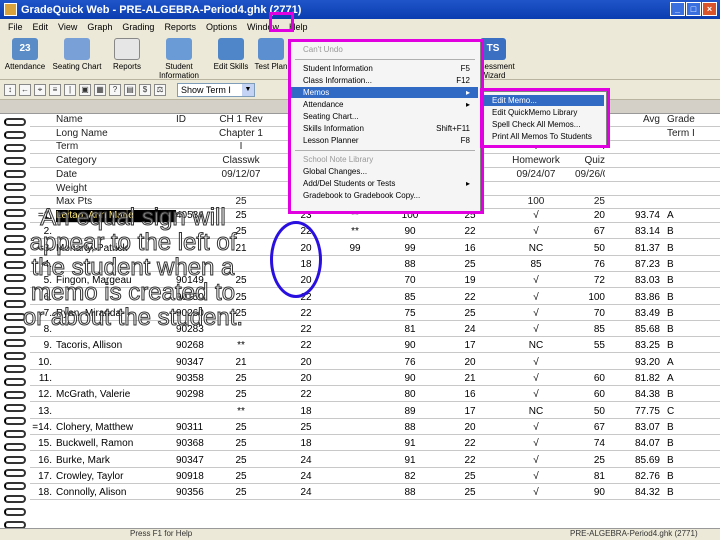 This screenshot has width=720, height=540. Describe the element at coordinates (115, 89) in the screenshot. I see `help-icon: ?` at that location.